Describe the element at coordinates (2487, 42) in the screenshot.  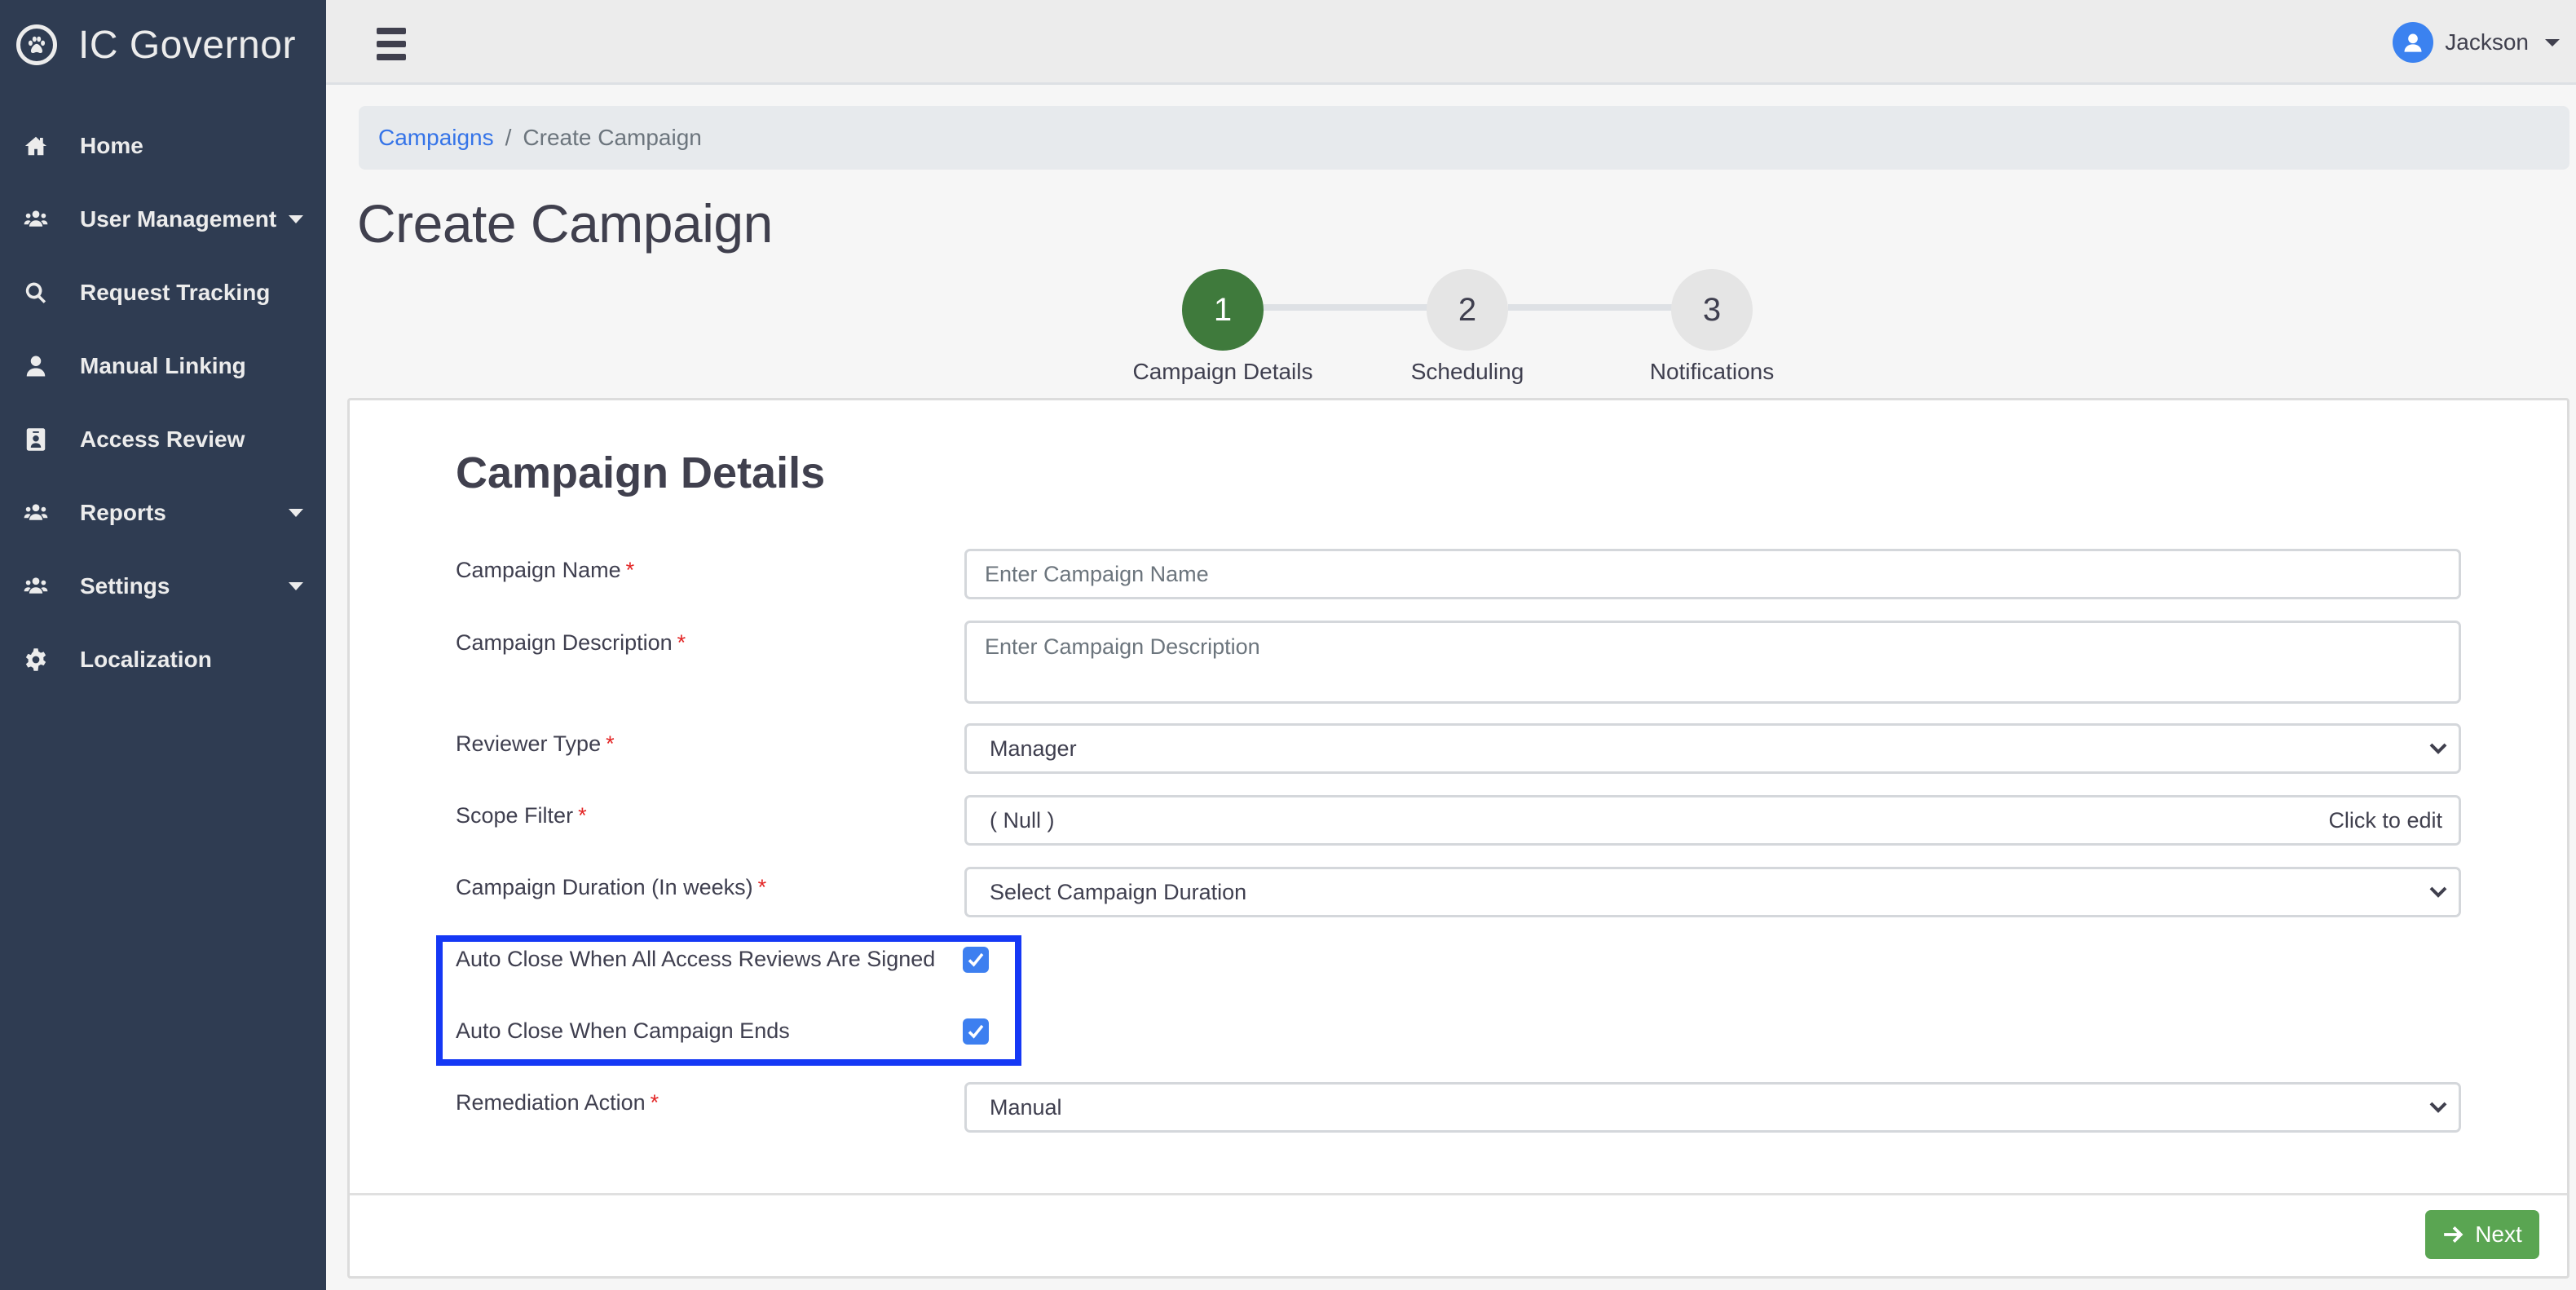
I see `user-name: Jackson` at that location.